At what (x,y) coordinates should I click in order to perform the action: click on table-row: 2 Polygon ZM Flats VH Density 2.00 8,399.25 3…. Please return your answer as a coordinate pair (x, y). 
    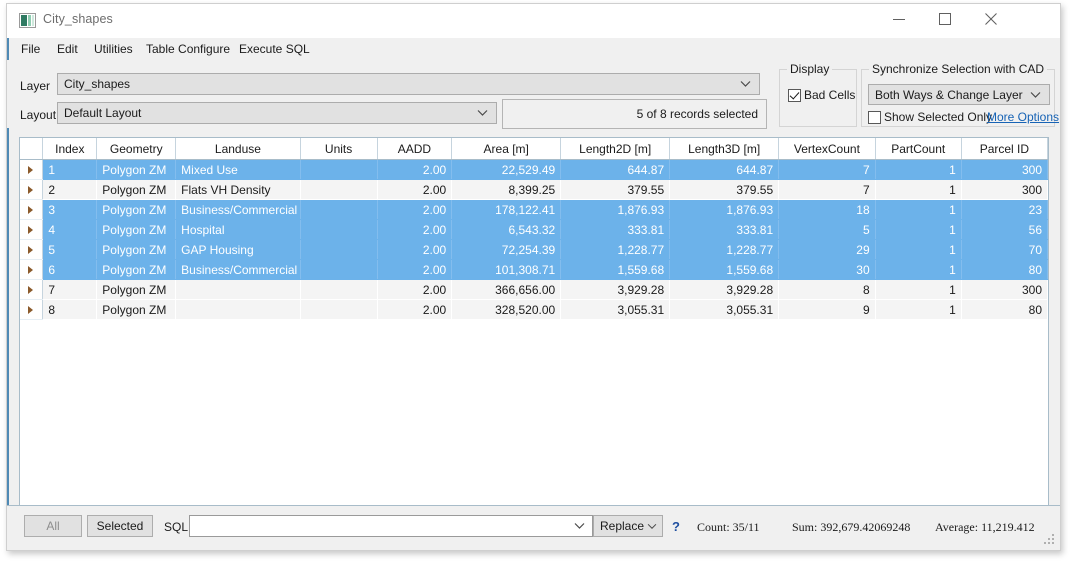
    Looking at the image, I should click on (534, 189).